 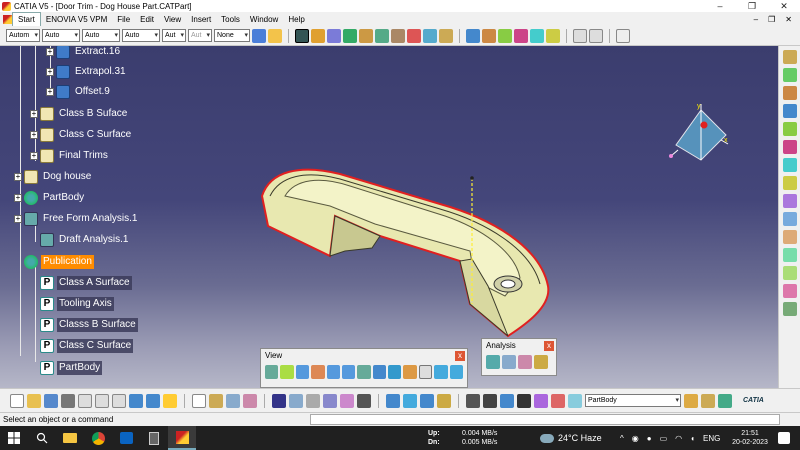 I want to click on layer-combo: None, so click(x=232, y=35).